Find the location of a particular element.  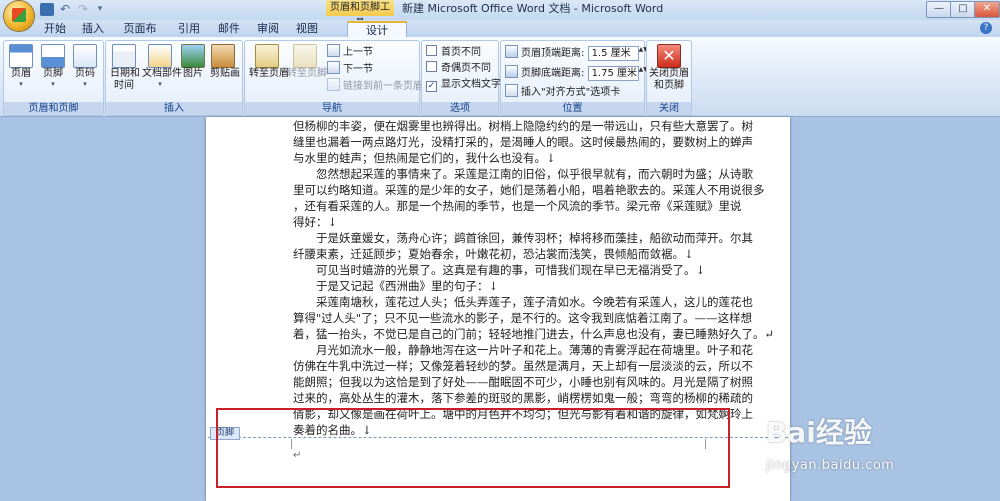

picture-button: 图片 is located at coordinates (193, 62).